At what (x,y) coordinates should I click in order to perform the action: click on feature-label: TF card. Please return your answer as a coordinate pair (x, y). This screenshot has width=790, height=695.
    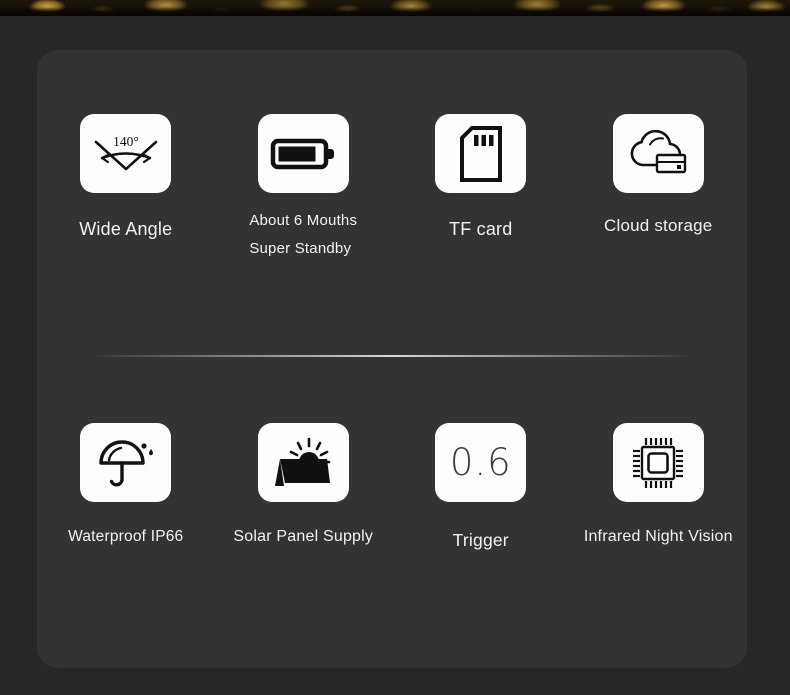
    Looking at the image, I should click on (480, 229).